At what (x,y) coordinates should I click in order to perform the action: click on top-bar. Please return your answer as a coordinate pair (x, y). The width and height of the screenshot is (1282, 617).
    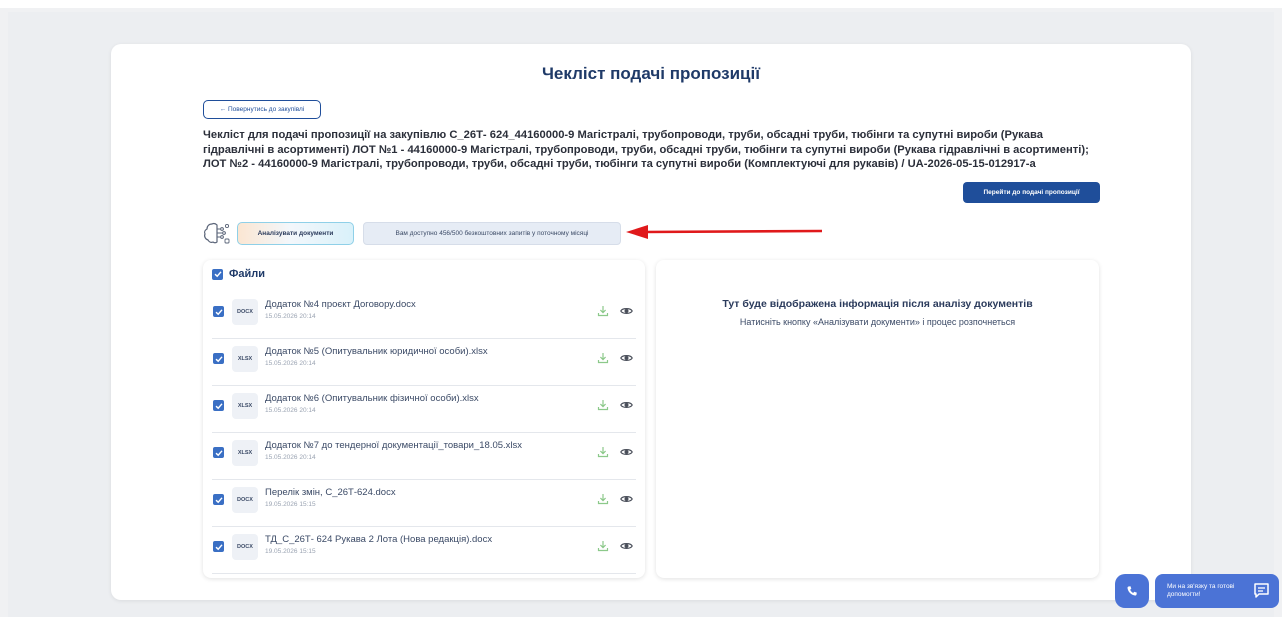
    Looking at the image, I should click on (641, 4).